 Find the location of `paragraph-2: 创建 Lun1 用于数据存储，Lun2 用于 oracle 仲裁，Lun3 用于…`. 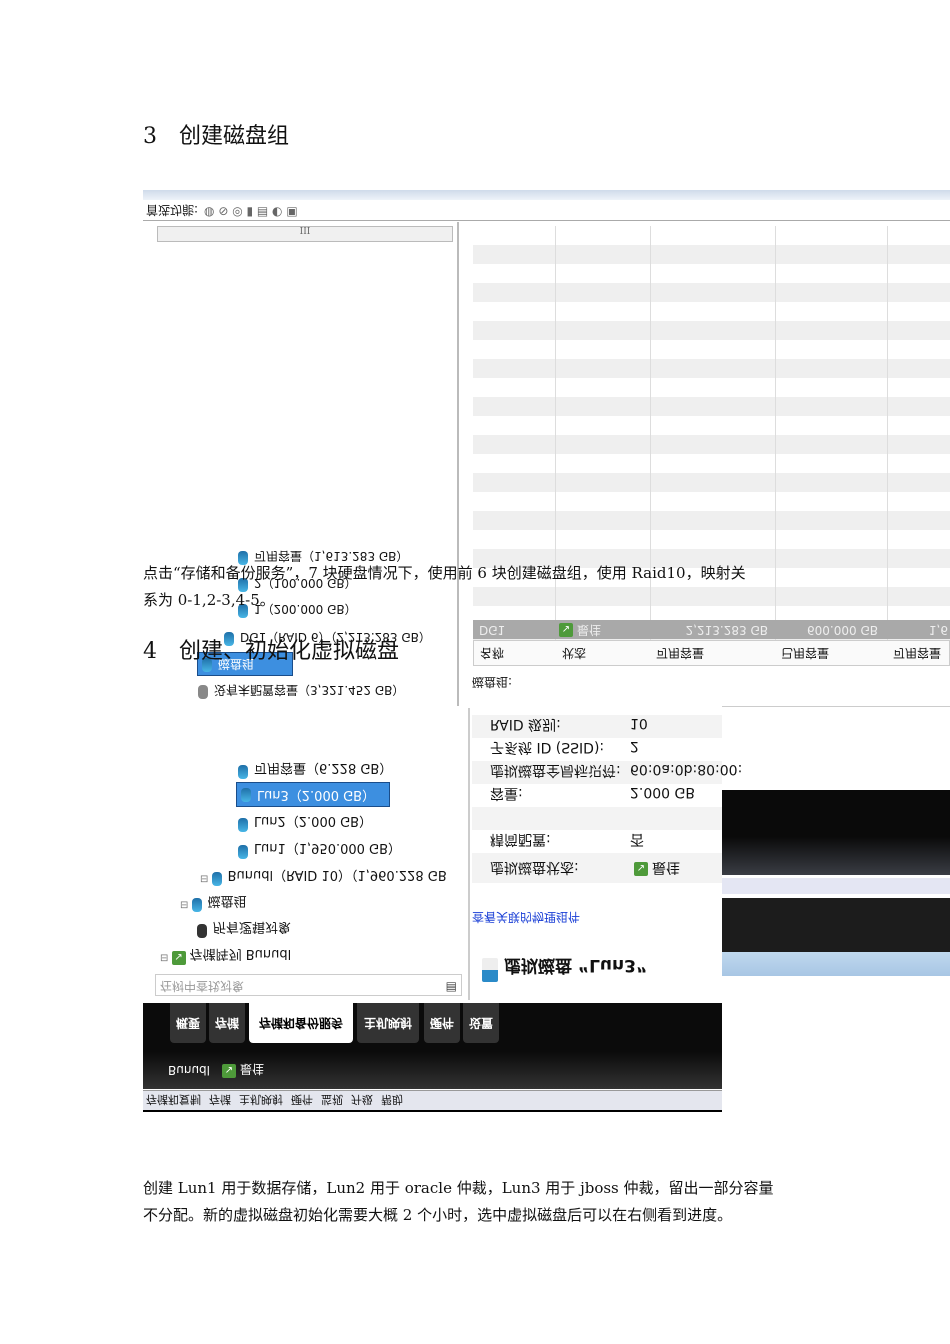

paragraph-2: 创建 Lun1 用于数据存储，Lun2 用于 oracle 仲裁，Lun3 用于… is located at coordinates (458, 1201).